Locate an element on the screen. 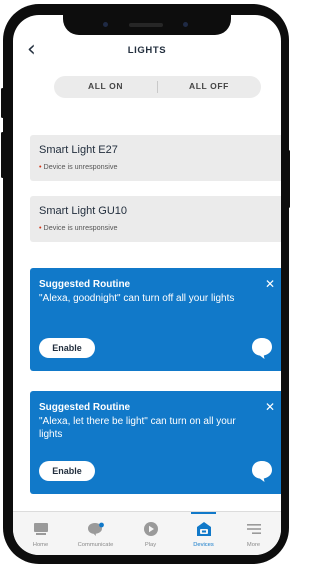 Image resolution: width=320 pixels, height=569 pixels. nav-label: Devices is located at coordinates (203, 545).